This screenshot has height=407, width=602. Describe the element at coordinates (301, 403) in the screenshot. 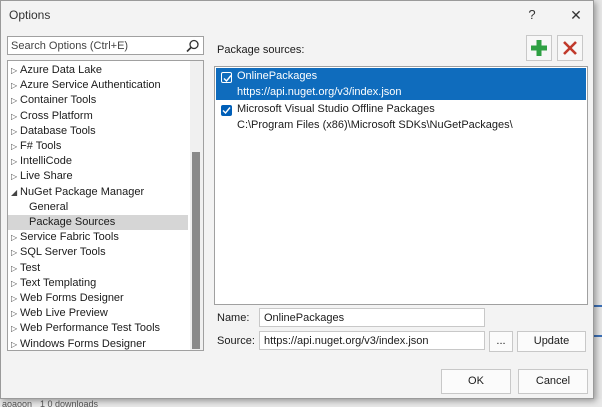

I see `background-window-strip: aoaoon 1 0 downloads` at that location.